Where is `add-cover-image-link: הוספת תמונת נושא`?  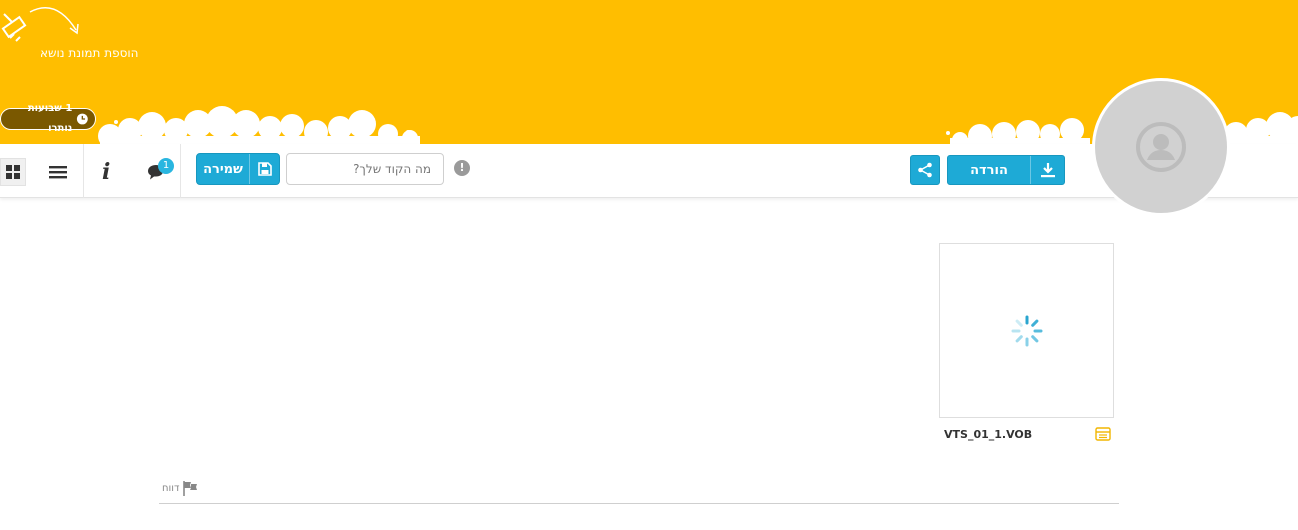 add-cover-image-link: הוספת תמונת נושא is located at coordinates (89, 53).